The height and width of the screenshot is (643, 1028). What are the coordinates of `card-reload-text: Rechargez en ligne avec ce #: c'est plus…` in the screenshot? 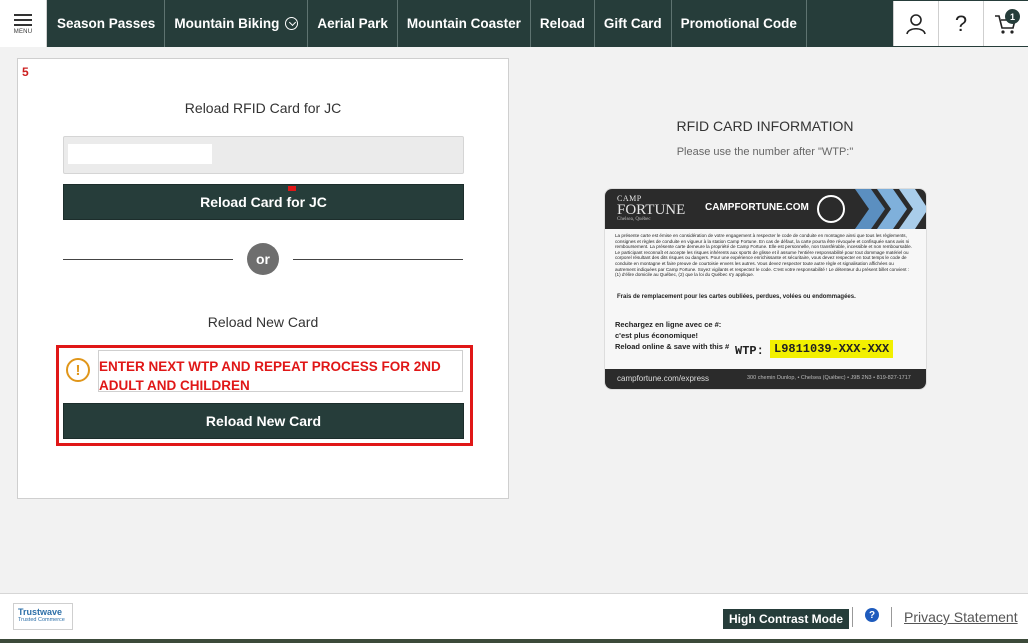 It's located at (672, 335).